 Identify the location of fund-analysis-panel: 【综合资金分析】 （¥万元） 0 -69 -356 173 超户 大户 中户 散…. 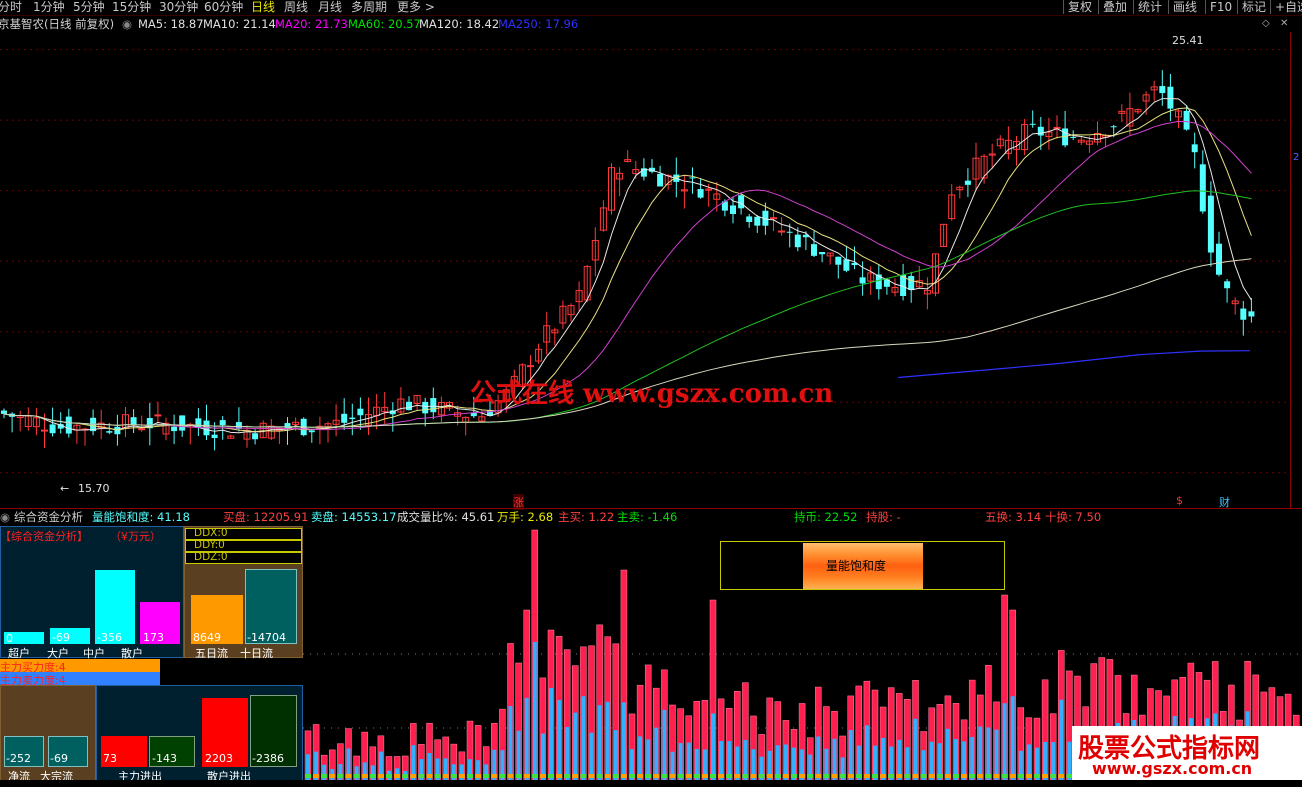
(151, 654).